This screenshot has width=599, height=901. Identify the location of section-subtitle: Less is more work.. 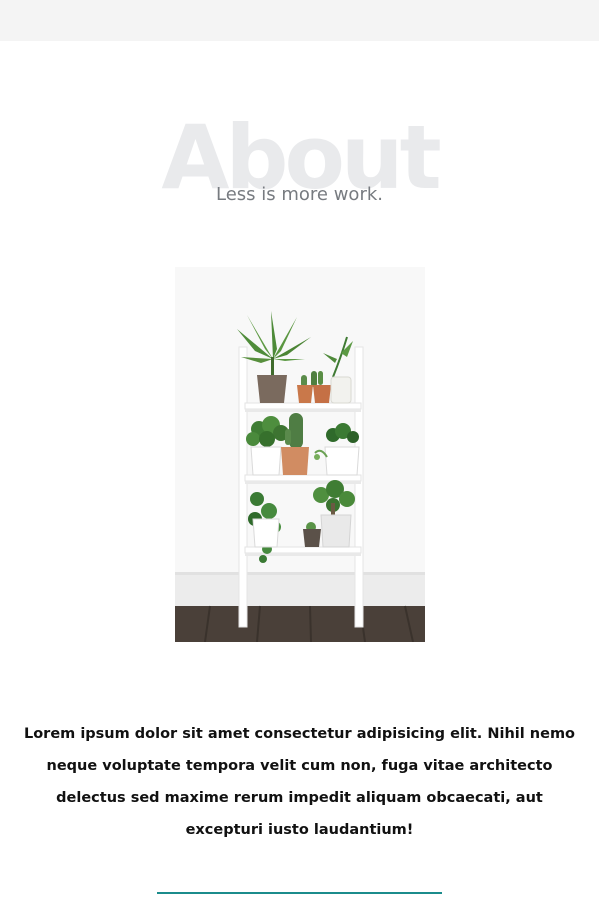
(299, 194).